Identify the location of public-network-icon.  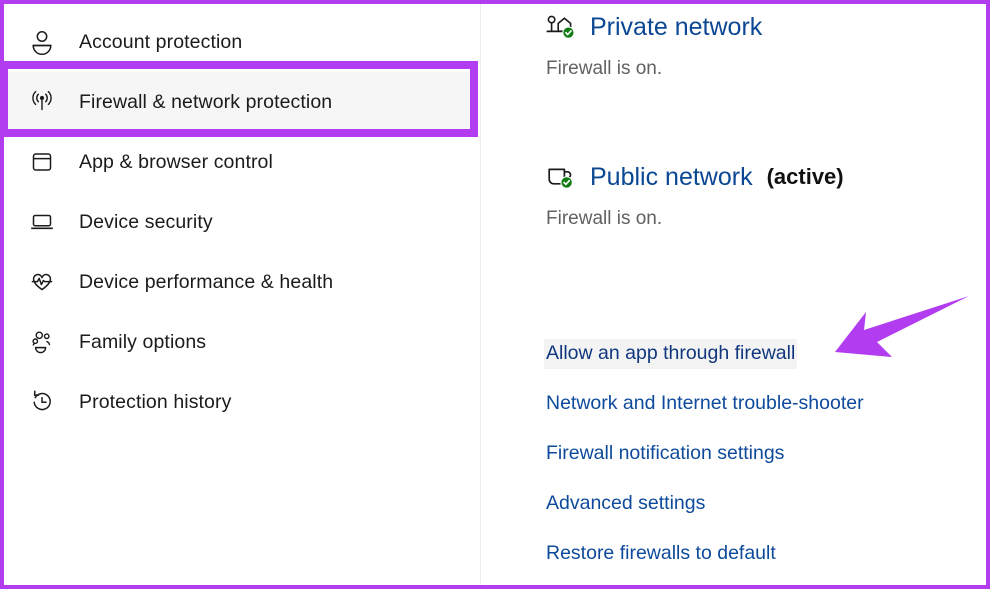
(560, 177).